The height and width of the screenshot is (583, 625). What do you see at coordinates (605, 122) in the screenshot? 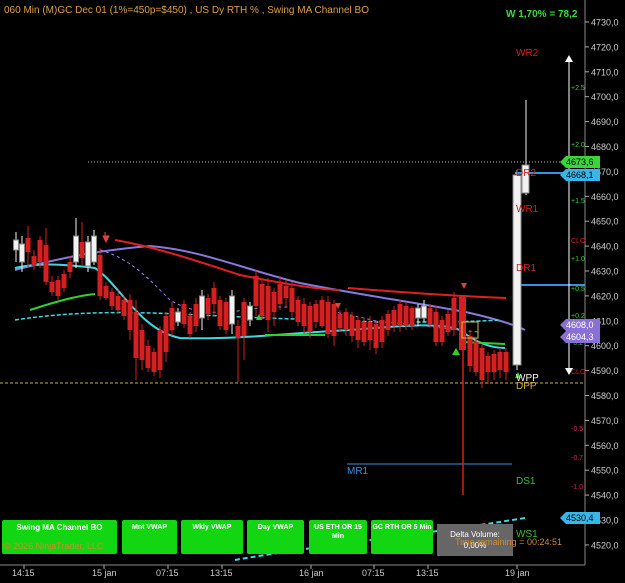
I see `price-tick-label: 4690,0` at bounding box center [605, 122].